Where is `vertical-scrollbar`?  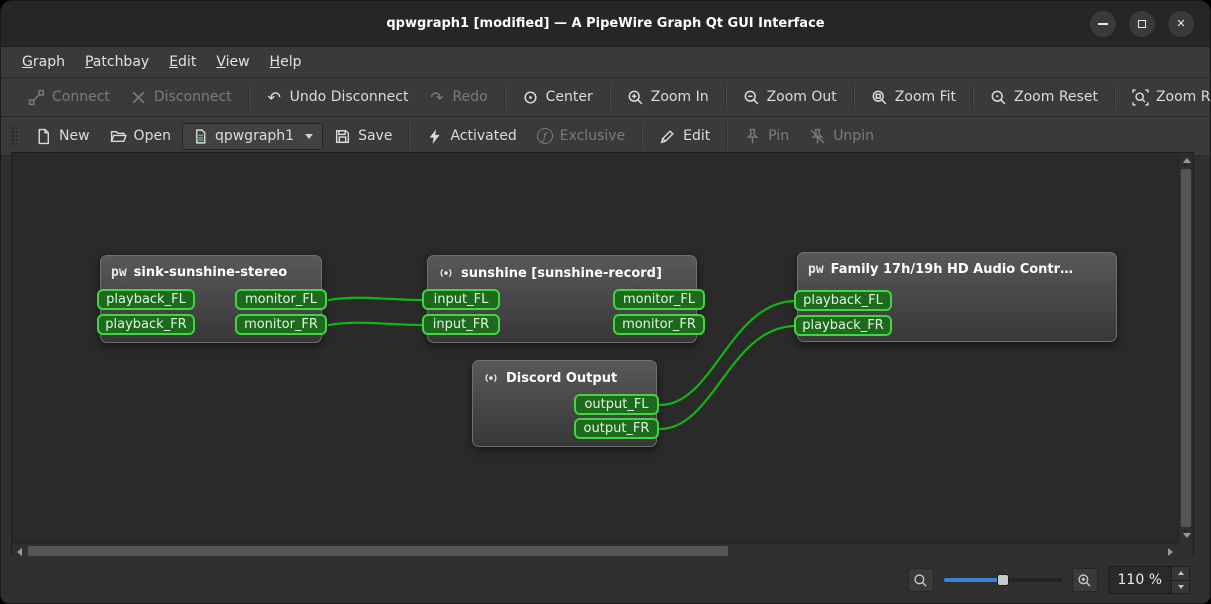 vertical-scrollbar is located at coordinates (1185, 348).